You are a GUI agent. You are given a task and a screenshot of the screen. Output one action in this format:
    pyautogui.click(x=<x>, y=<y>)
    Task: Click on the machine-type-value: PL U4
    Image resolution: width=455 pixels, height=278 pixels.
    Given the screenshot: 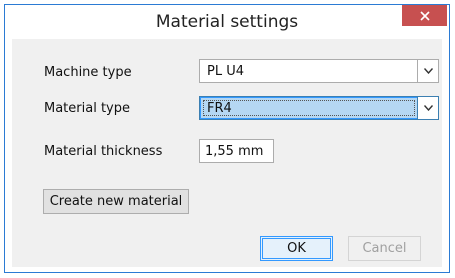 What is the action you would take?
    pyautogui.click(x=226, y=71)
    